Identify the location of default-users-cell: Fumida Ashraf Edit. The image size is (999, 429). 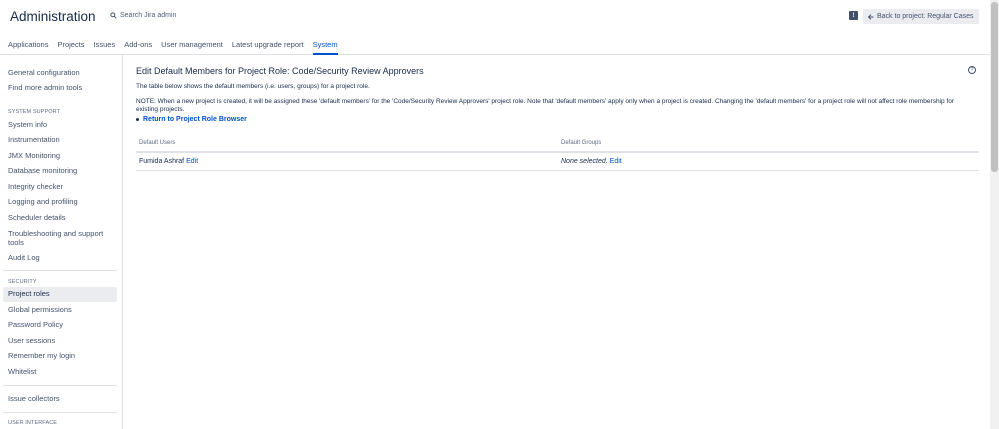
(168, 161).